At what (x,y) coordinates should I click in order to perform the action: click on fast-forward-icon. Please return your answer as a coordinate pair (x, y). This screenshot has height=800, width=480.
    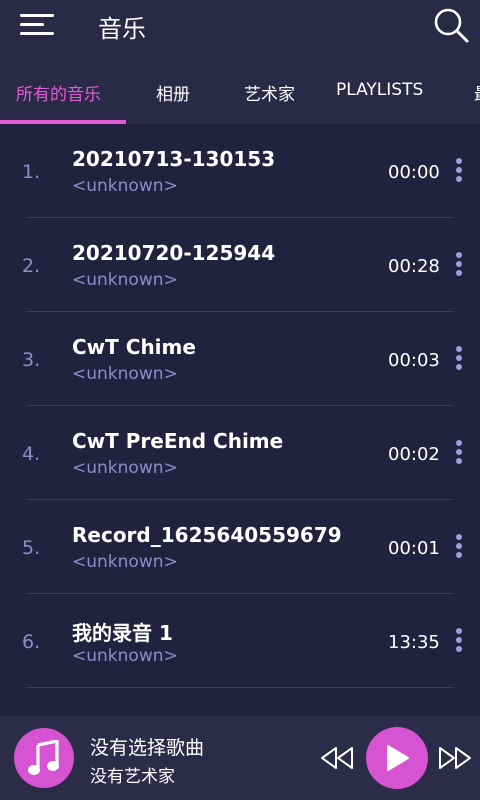
    Looking at the image, I should click on (455, 758).